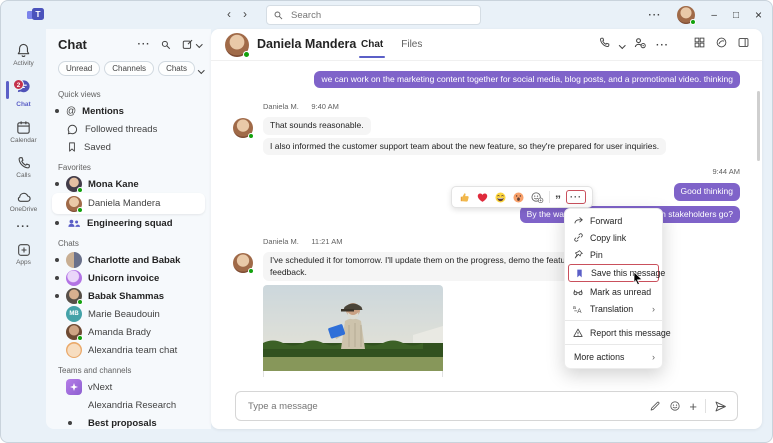 Image resolution: width=773 pixels, height=443 pixels. Describe the element at coordinates (576, 197) in the screenshot. I see `message-more-options-icon: ···` at that location.